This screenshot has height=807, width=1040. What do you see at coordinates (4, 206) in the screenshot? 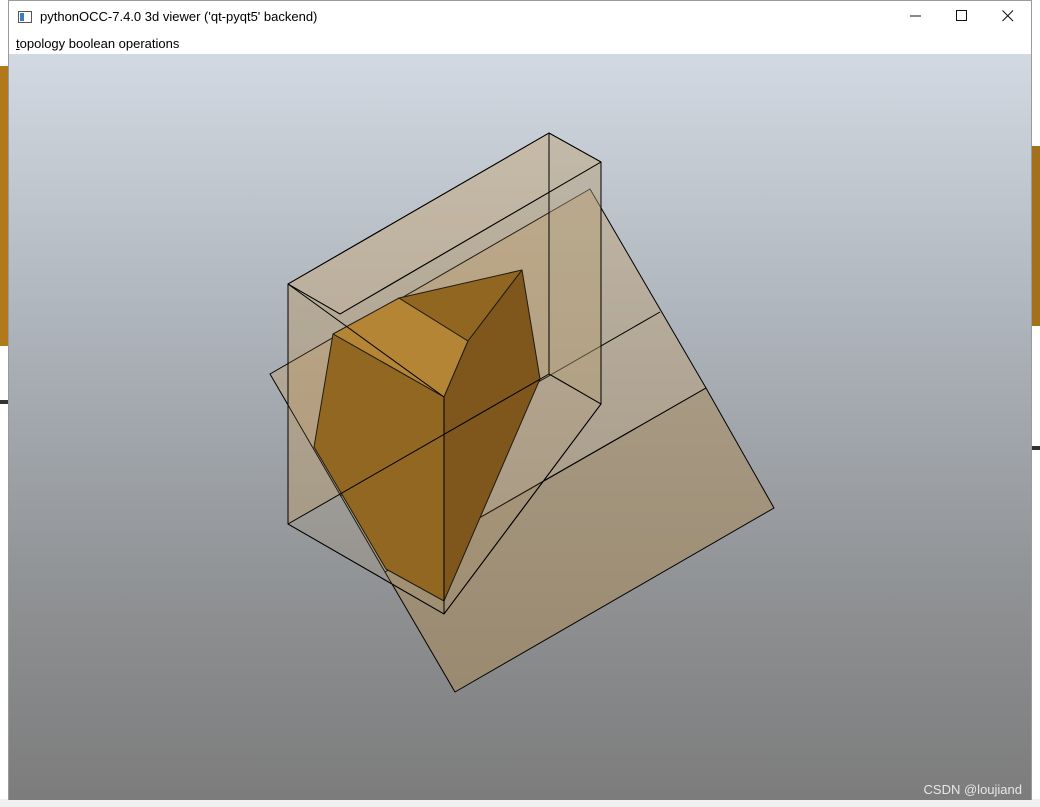
I see `background-shape-left` at bounding box center [4, 206].